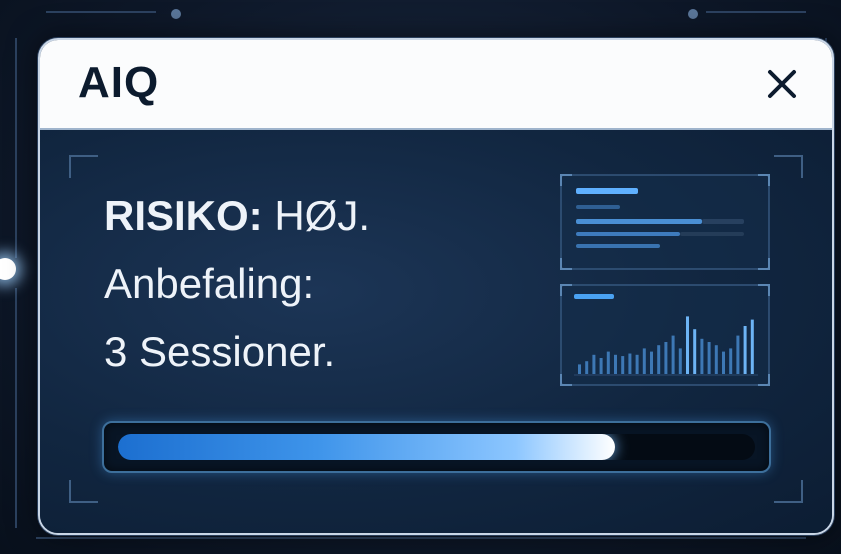 Image resolution: width=841 pixels, height=554 pixels. What do you see at coordinates (322, 215) in the screenshot?
I see `risk-value: HØJ.` at bounding box center [322, 215].